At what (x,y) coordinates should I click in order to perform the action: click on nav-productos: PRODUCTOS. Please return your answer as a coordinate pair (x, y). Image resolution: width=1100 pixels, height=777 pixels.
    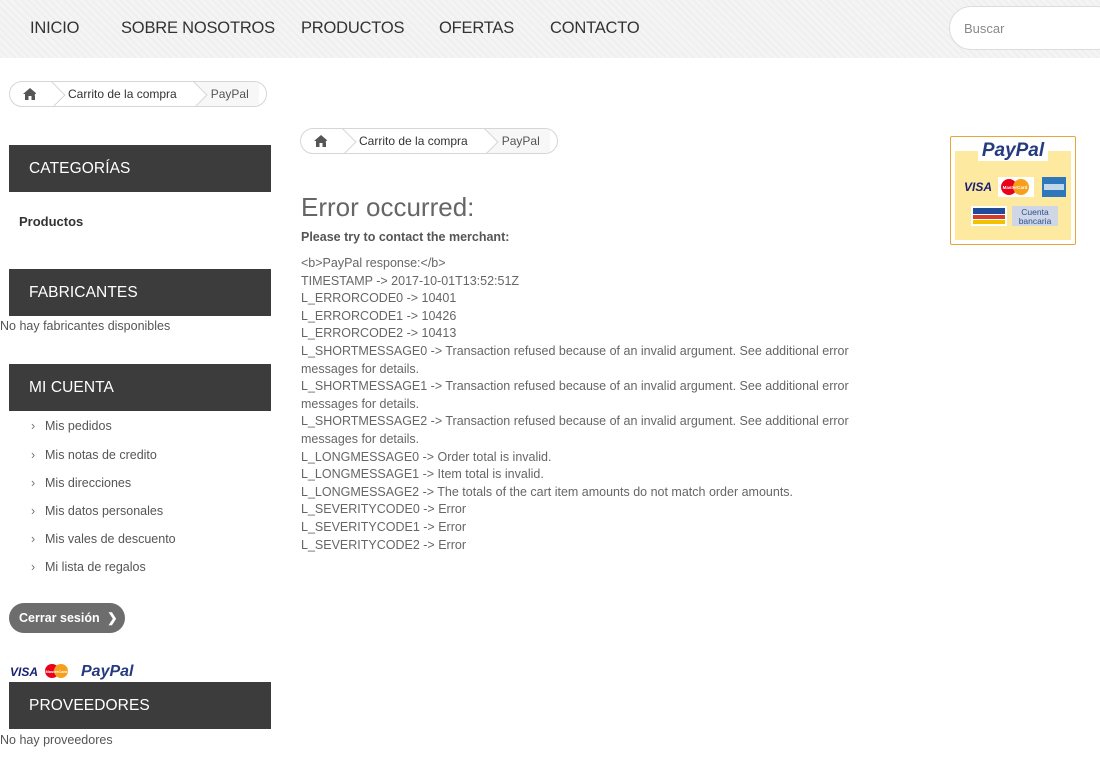
    Looking at the image, I should click on (353, 28).